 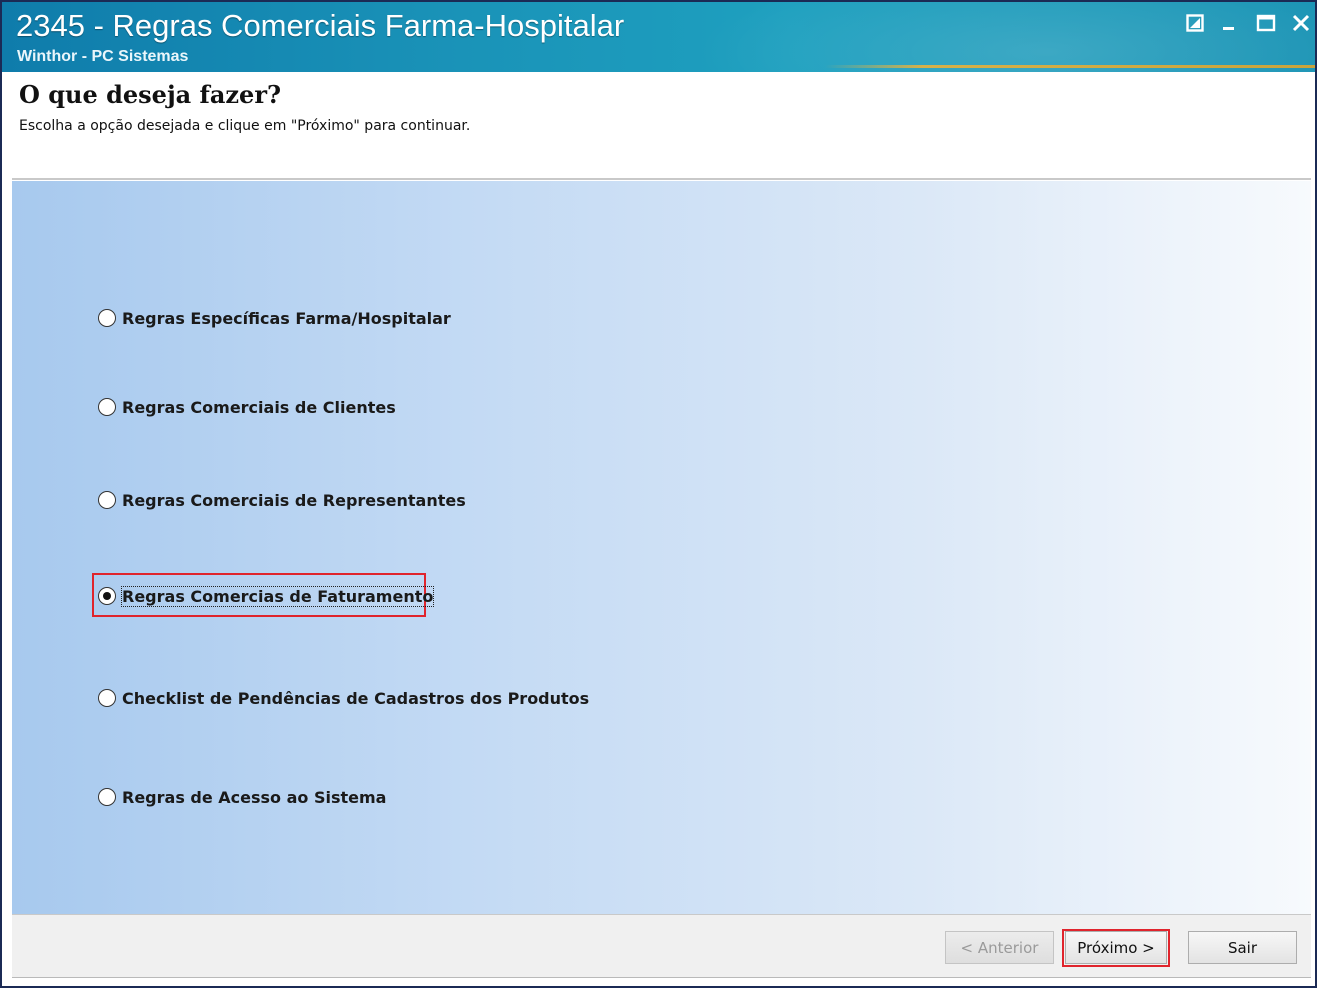 What do you see at coordinates (1266, 23) in the screenshot?
I see `maximize-icon` at bounding box center [1266, 23].